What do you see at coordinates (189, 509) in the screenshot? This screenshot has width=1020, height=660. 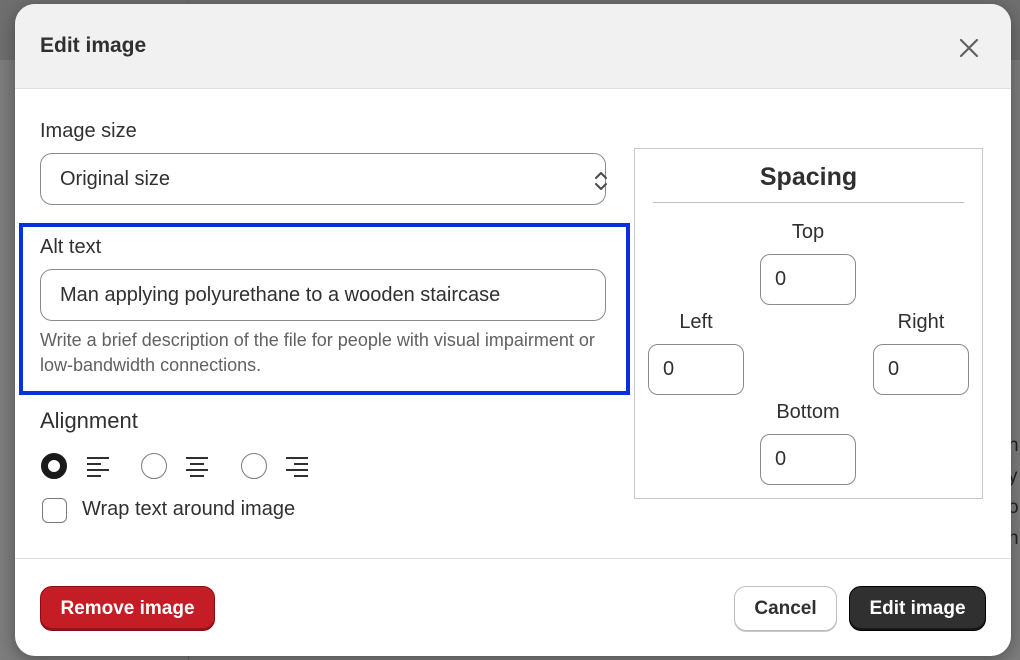 I see `wrap-text-label: Wrap text around image` at bounding box center [189, 509].